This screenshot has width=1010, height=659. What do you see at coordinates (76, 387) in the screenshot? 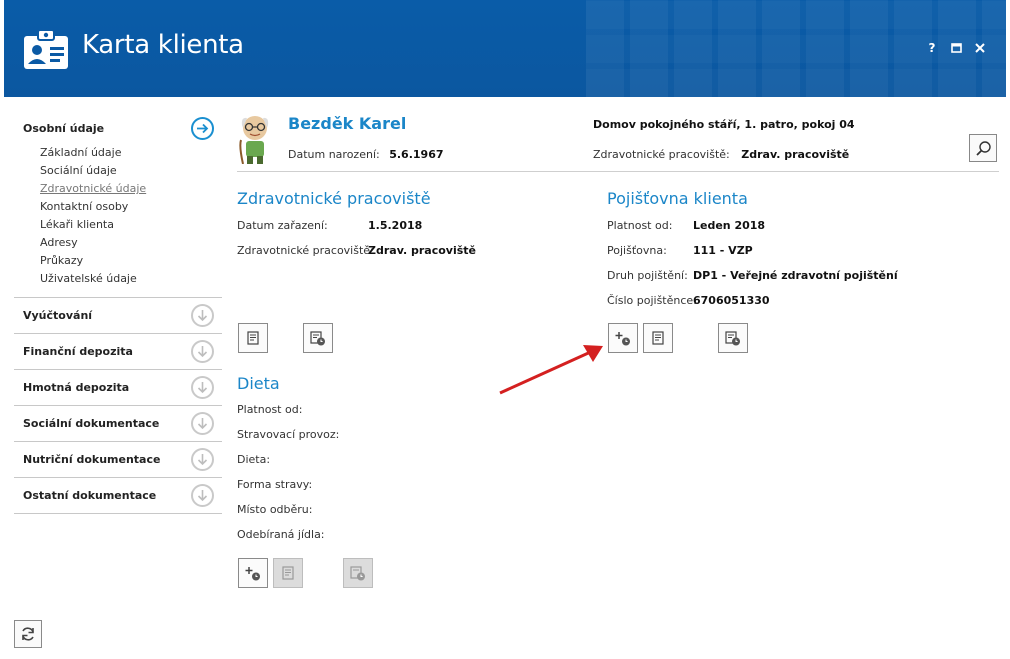
I see `sidebar-section-label: Hmotná depozita` at bounding box center [76, 387].